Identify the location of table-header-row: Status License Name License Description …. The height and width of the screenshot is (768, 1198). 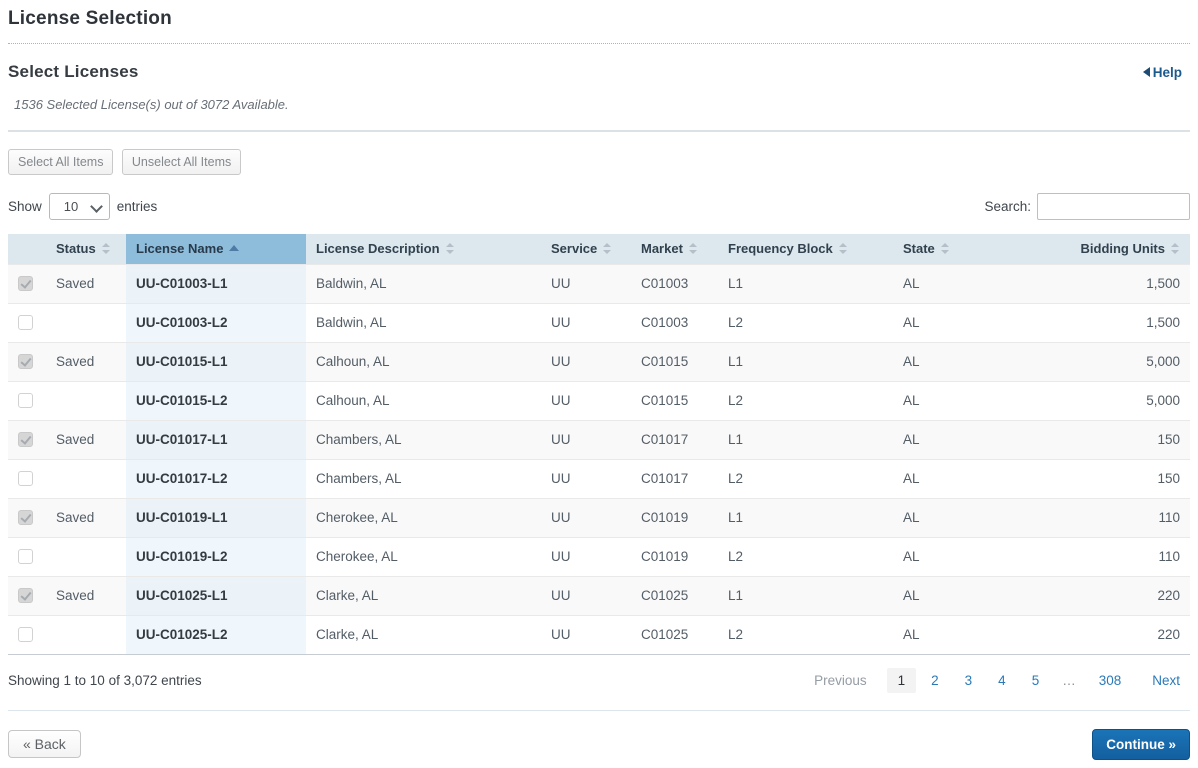
(599, 249).